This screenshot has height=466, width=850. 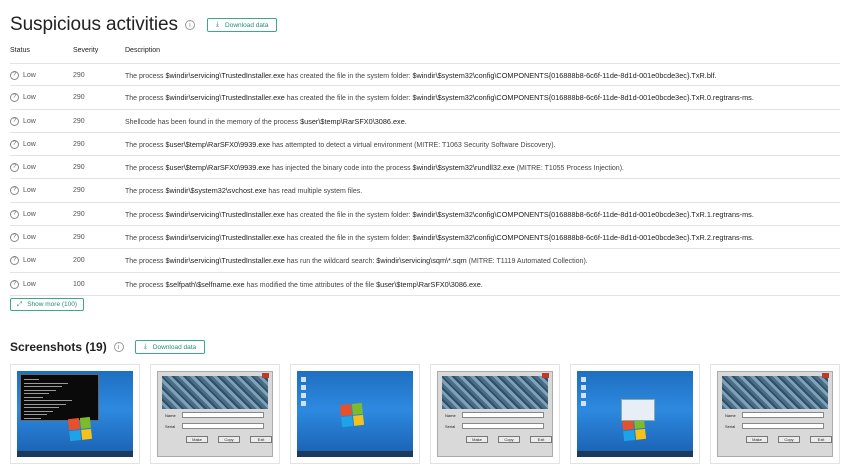 I want to click on app-button: Make, so click(x=757, y=439).